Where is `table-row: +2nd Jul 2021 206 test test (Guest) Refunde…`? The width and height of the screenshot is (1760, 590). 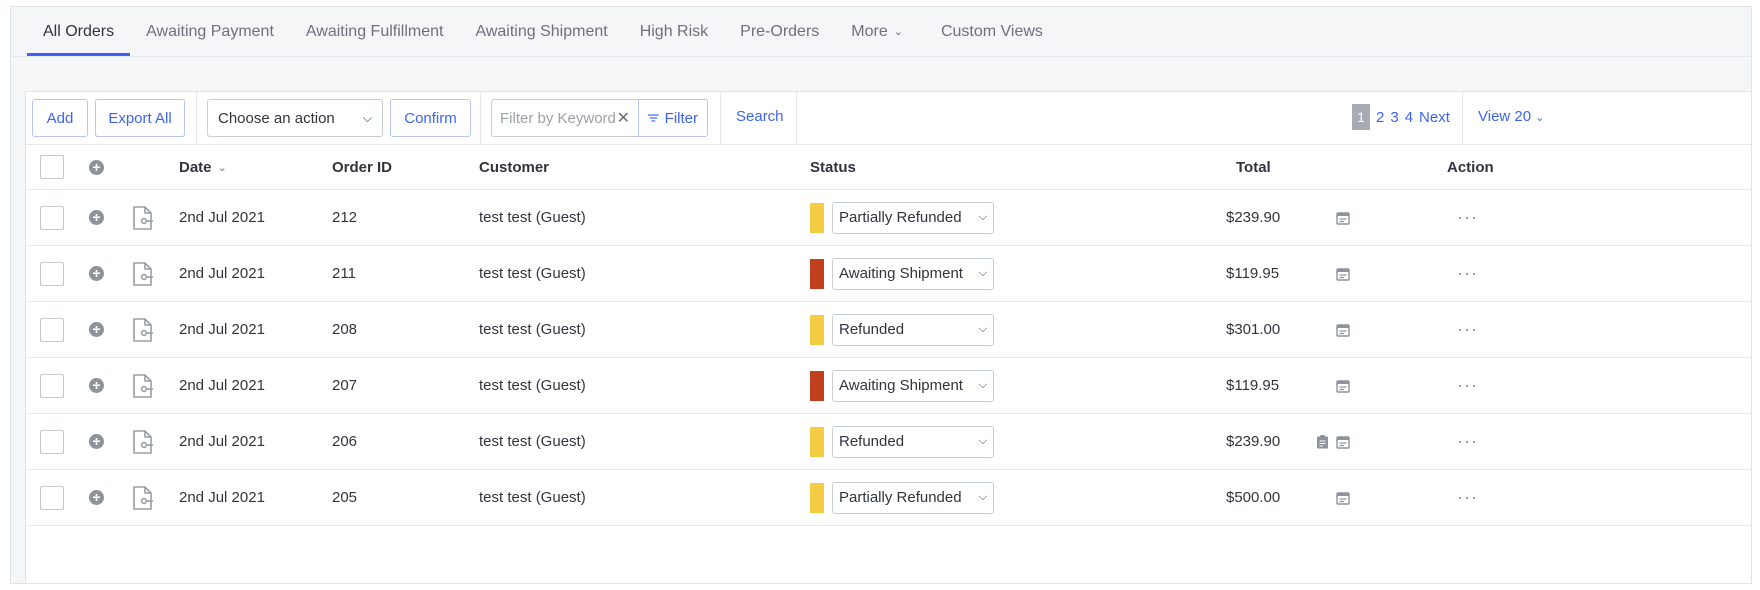 table-row: +2nd Jul 2021 206 test test (Guest) Refunde… is located at coordinates (888, 442).